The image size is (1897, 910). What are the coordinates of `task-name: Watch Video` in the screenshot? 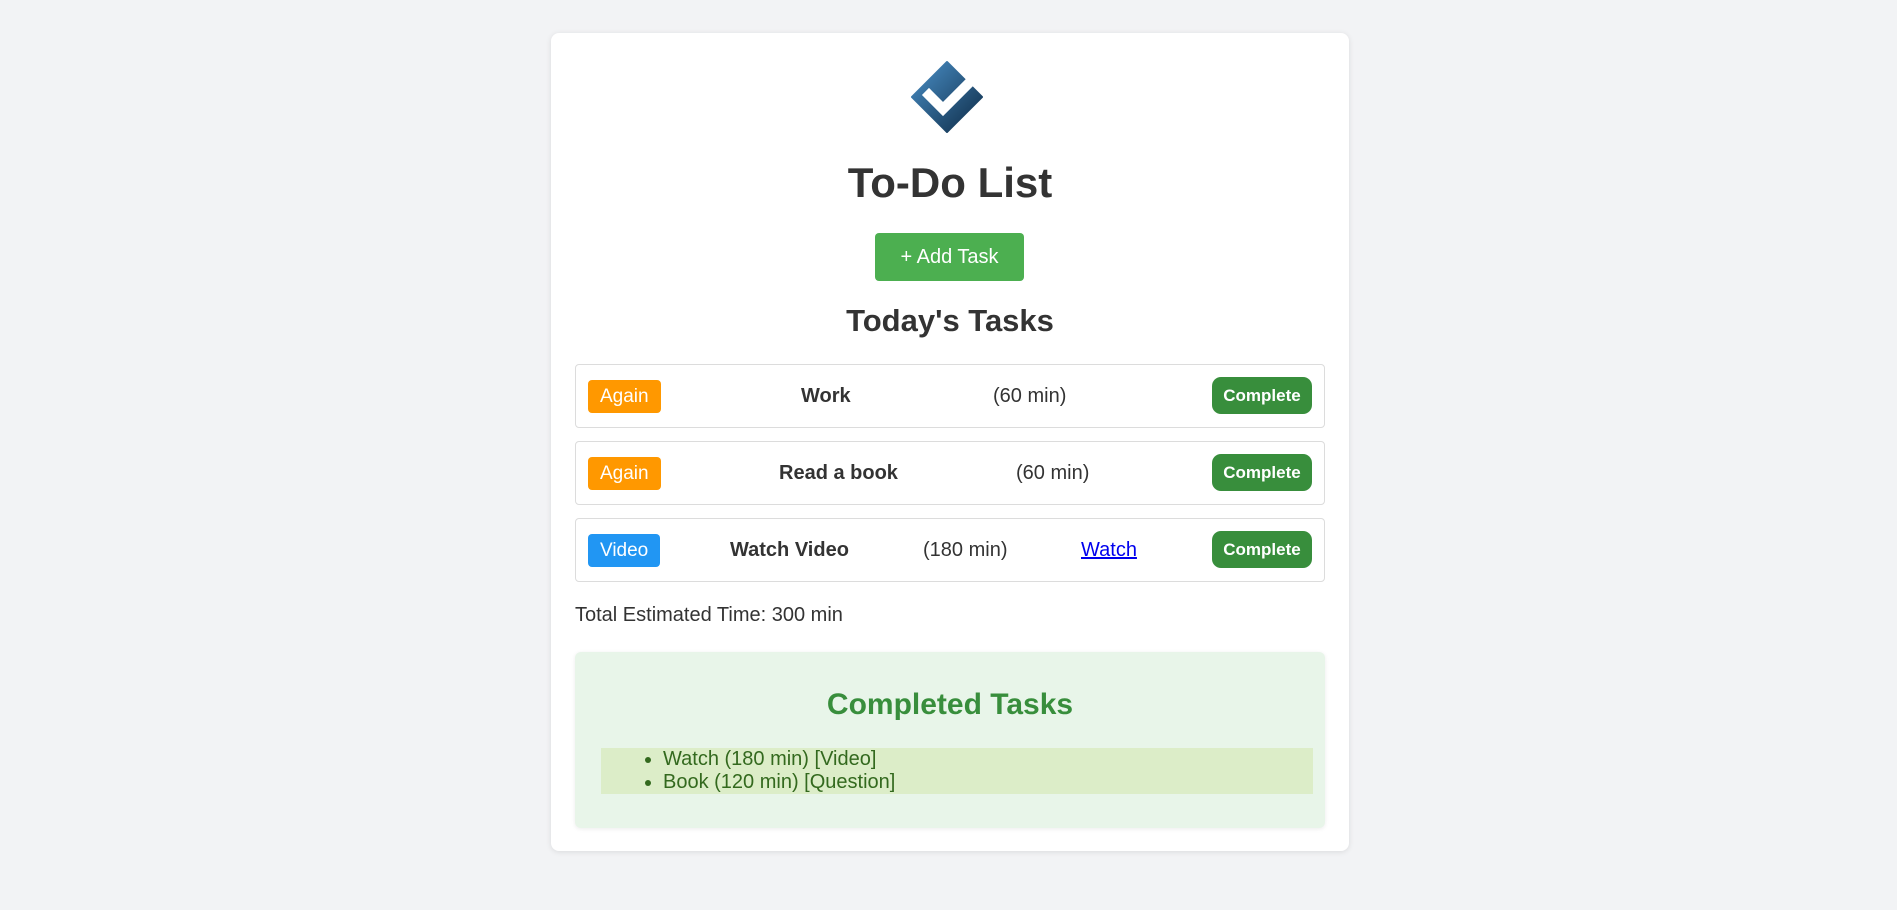 It's located at (789, 550).